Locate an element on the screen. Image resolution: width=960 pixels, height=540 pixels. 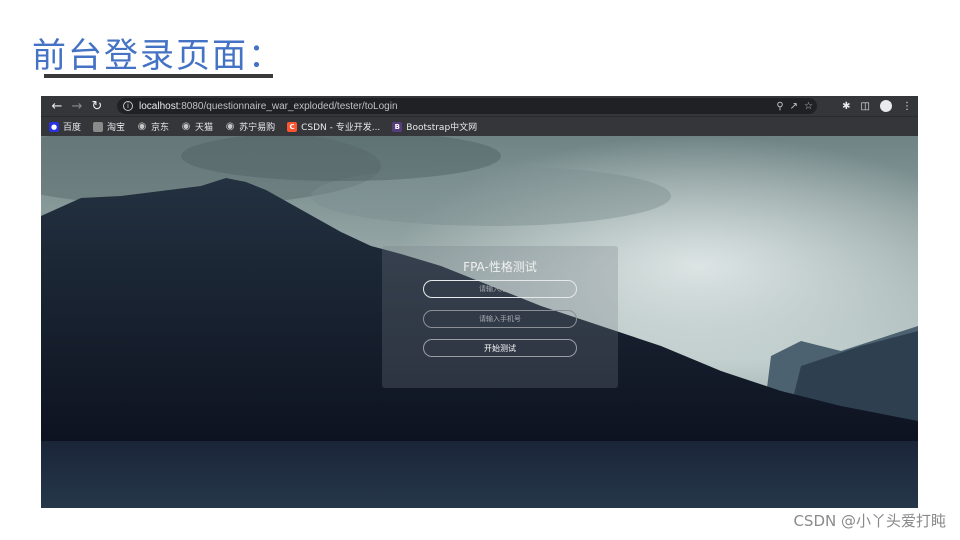
side-panel-icon: ◫ is located at coordinates (865, 106).